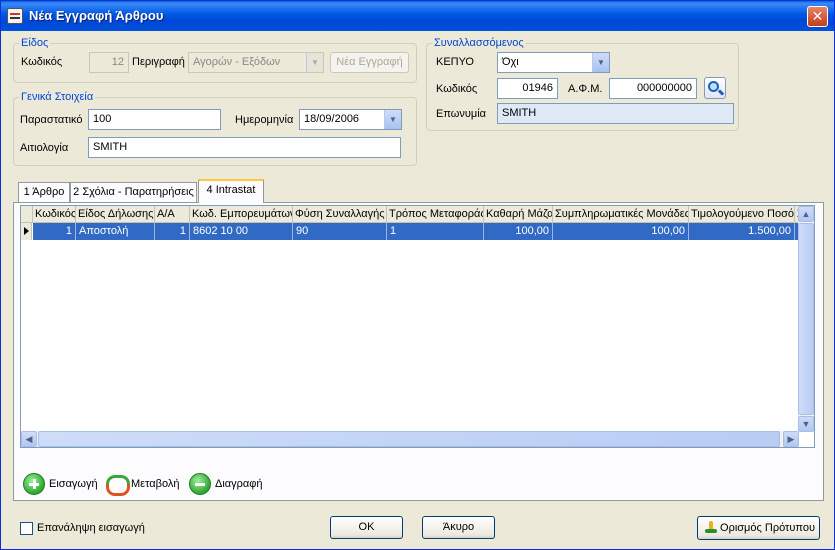 This screenshot has height=550, width=835. Describe the element at coordinates (115, 214) in the screenshot. I see `column-header: Είδος Δήλωσης` at that location.